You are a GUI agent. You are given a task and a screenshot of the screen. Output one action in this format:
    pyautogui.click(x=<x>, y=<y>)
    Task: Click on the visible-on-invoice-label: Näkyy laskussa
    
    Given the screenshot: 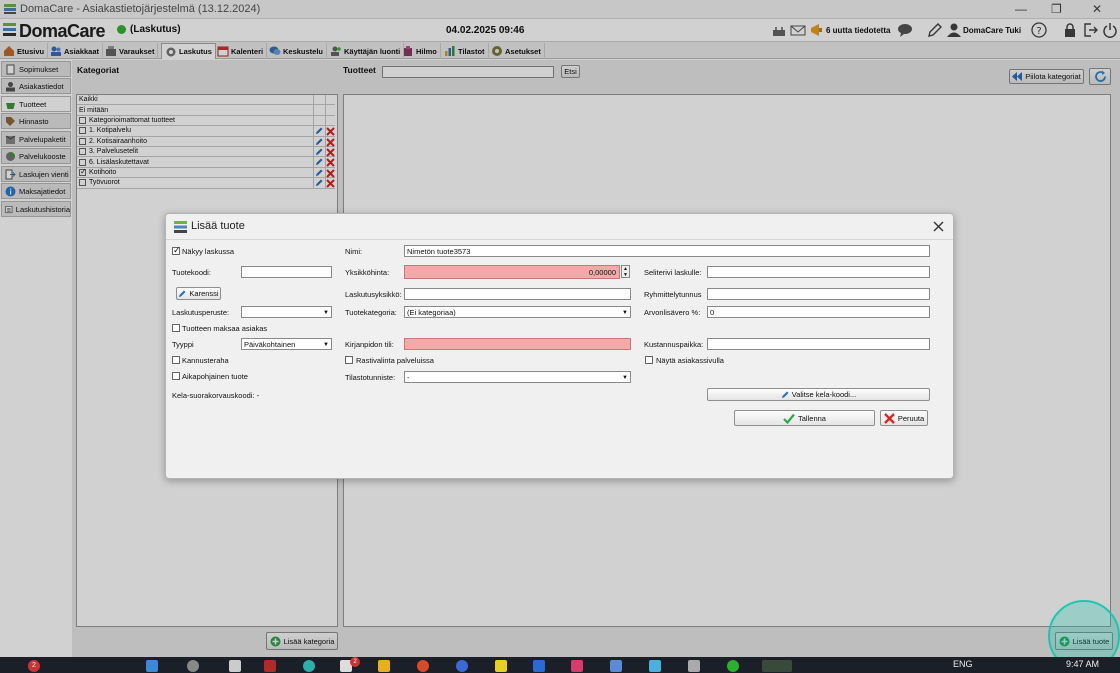 What is the action you would take?
    pyautogui.click(x=208, y=251)
    